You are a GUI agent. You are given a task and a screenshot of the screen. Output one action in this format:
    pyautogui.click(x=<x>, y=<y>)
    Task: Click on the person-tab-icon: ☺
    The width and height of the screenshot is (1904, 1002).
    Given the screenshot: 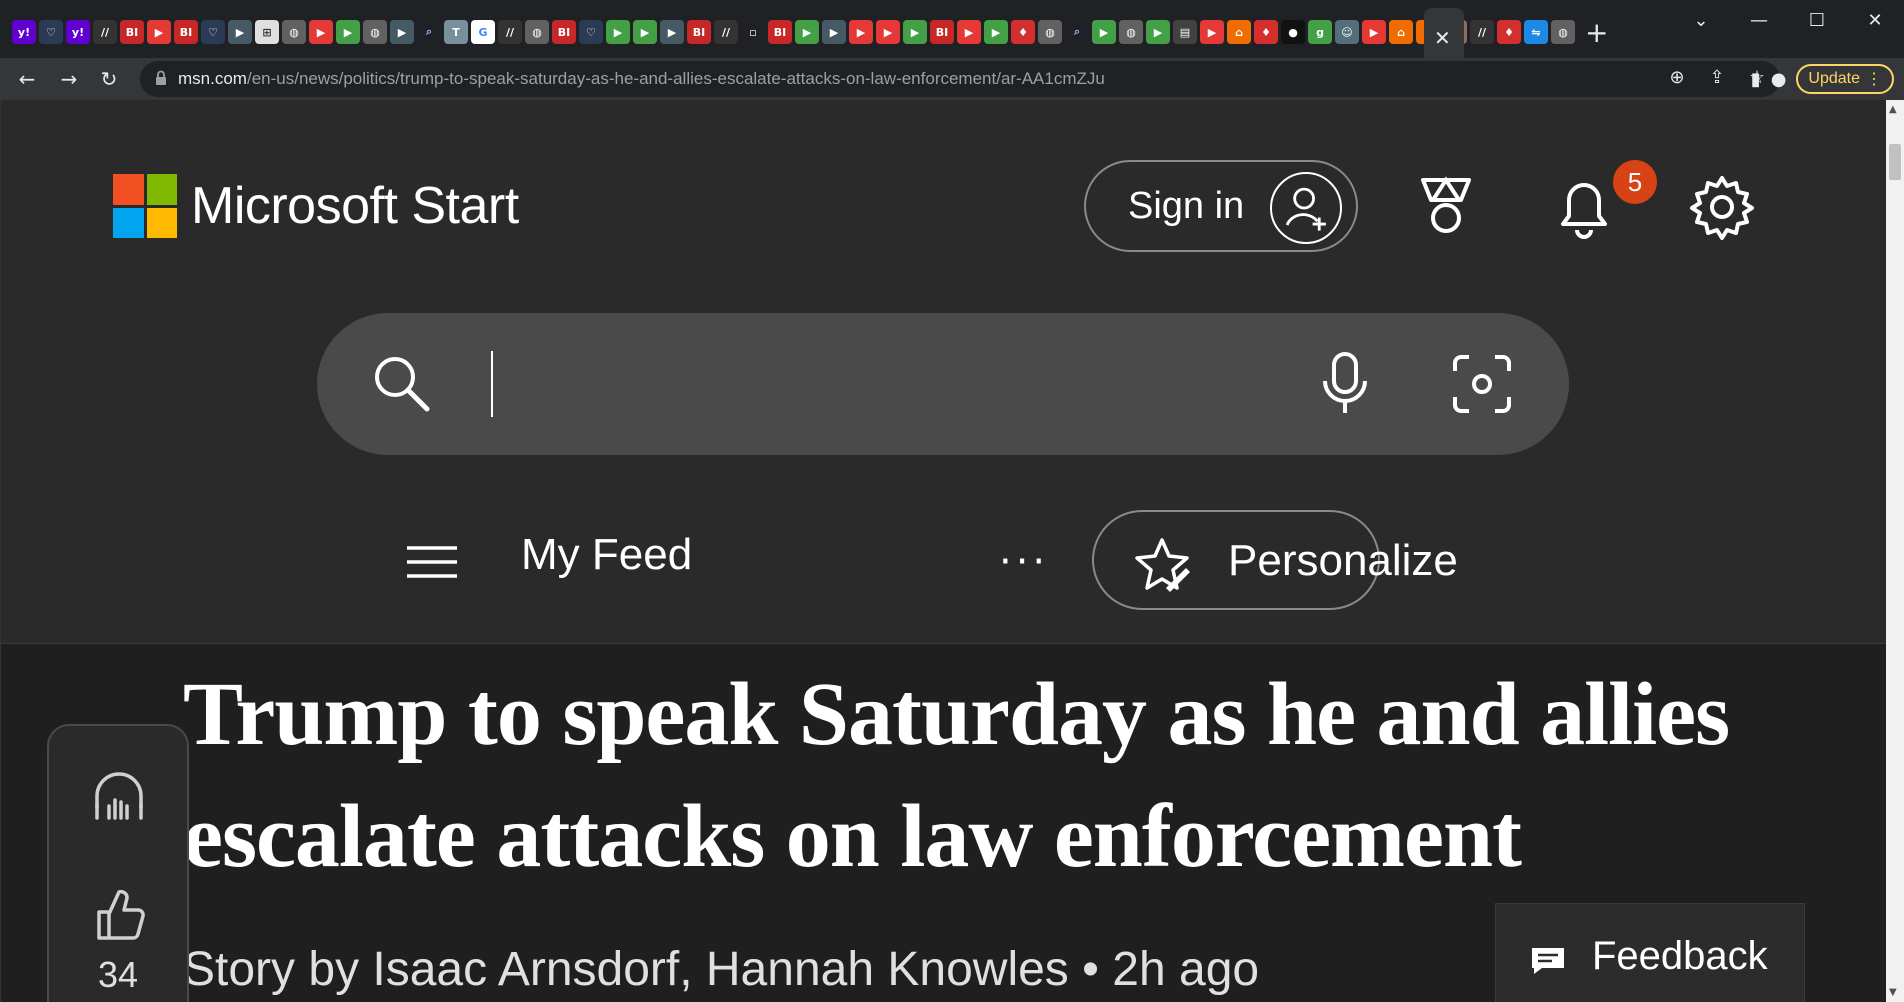 What is the action you would take?
    pyautogui.click(x=1347, y=32)
    